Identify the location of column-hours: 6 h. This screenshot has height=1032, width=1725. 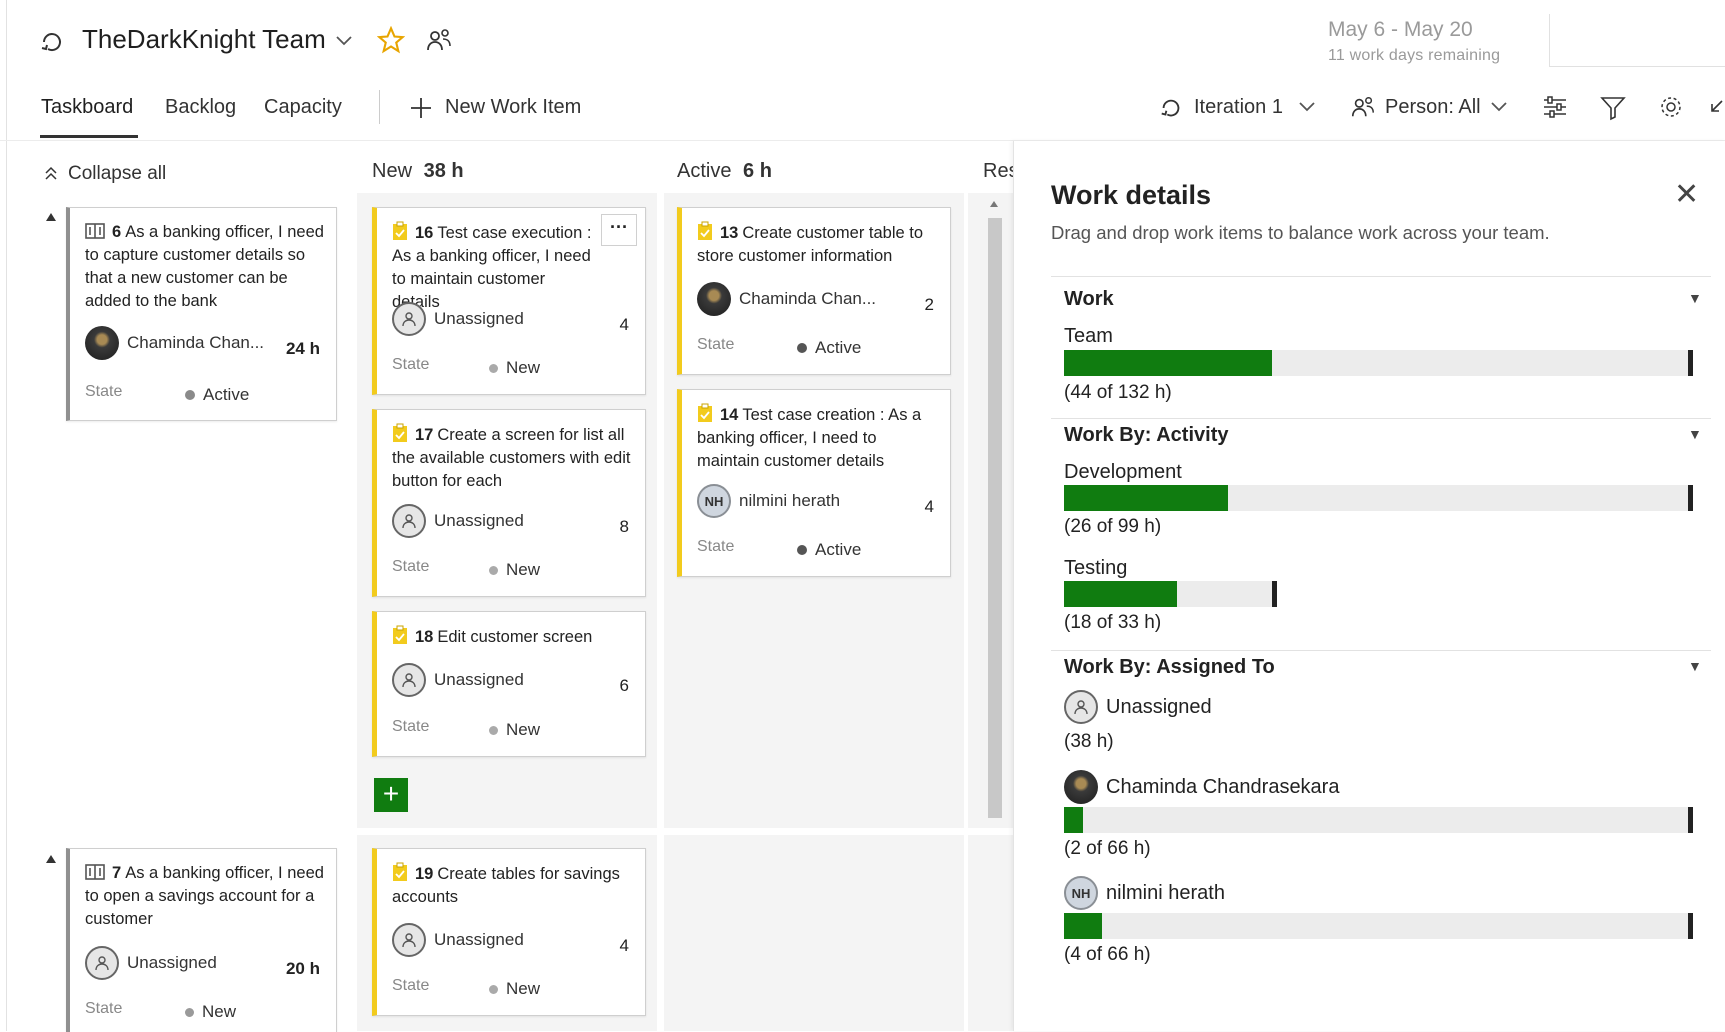
(757, 171).